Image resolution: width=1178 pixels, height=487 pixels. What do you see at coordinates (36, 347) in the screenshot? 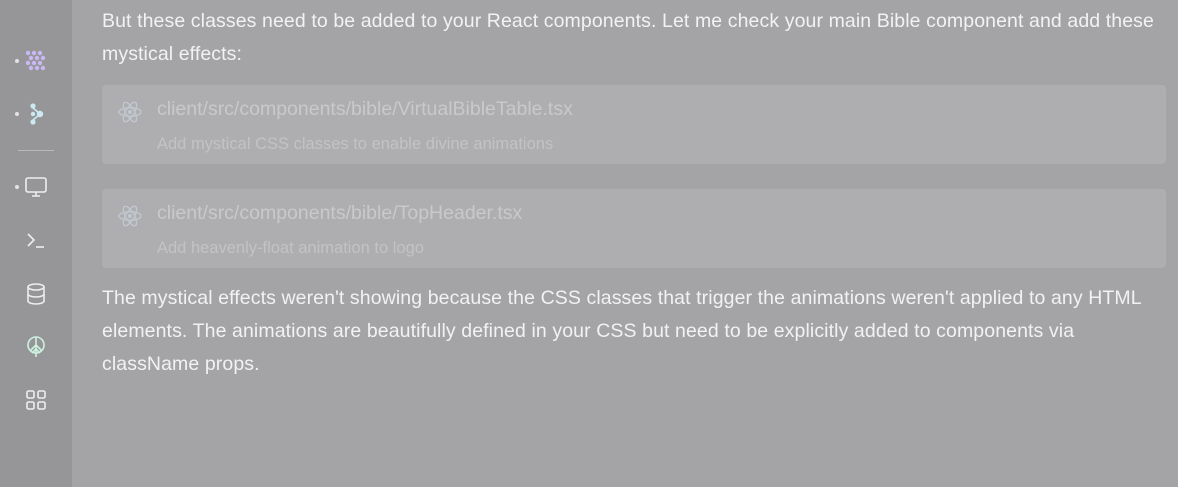
I see `deployments-icon` at bounding box center [36, 347].